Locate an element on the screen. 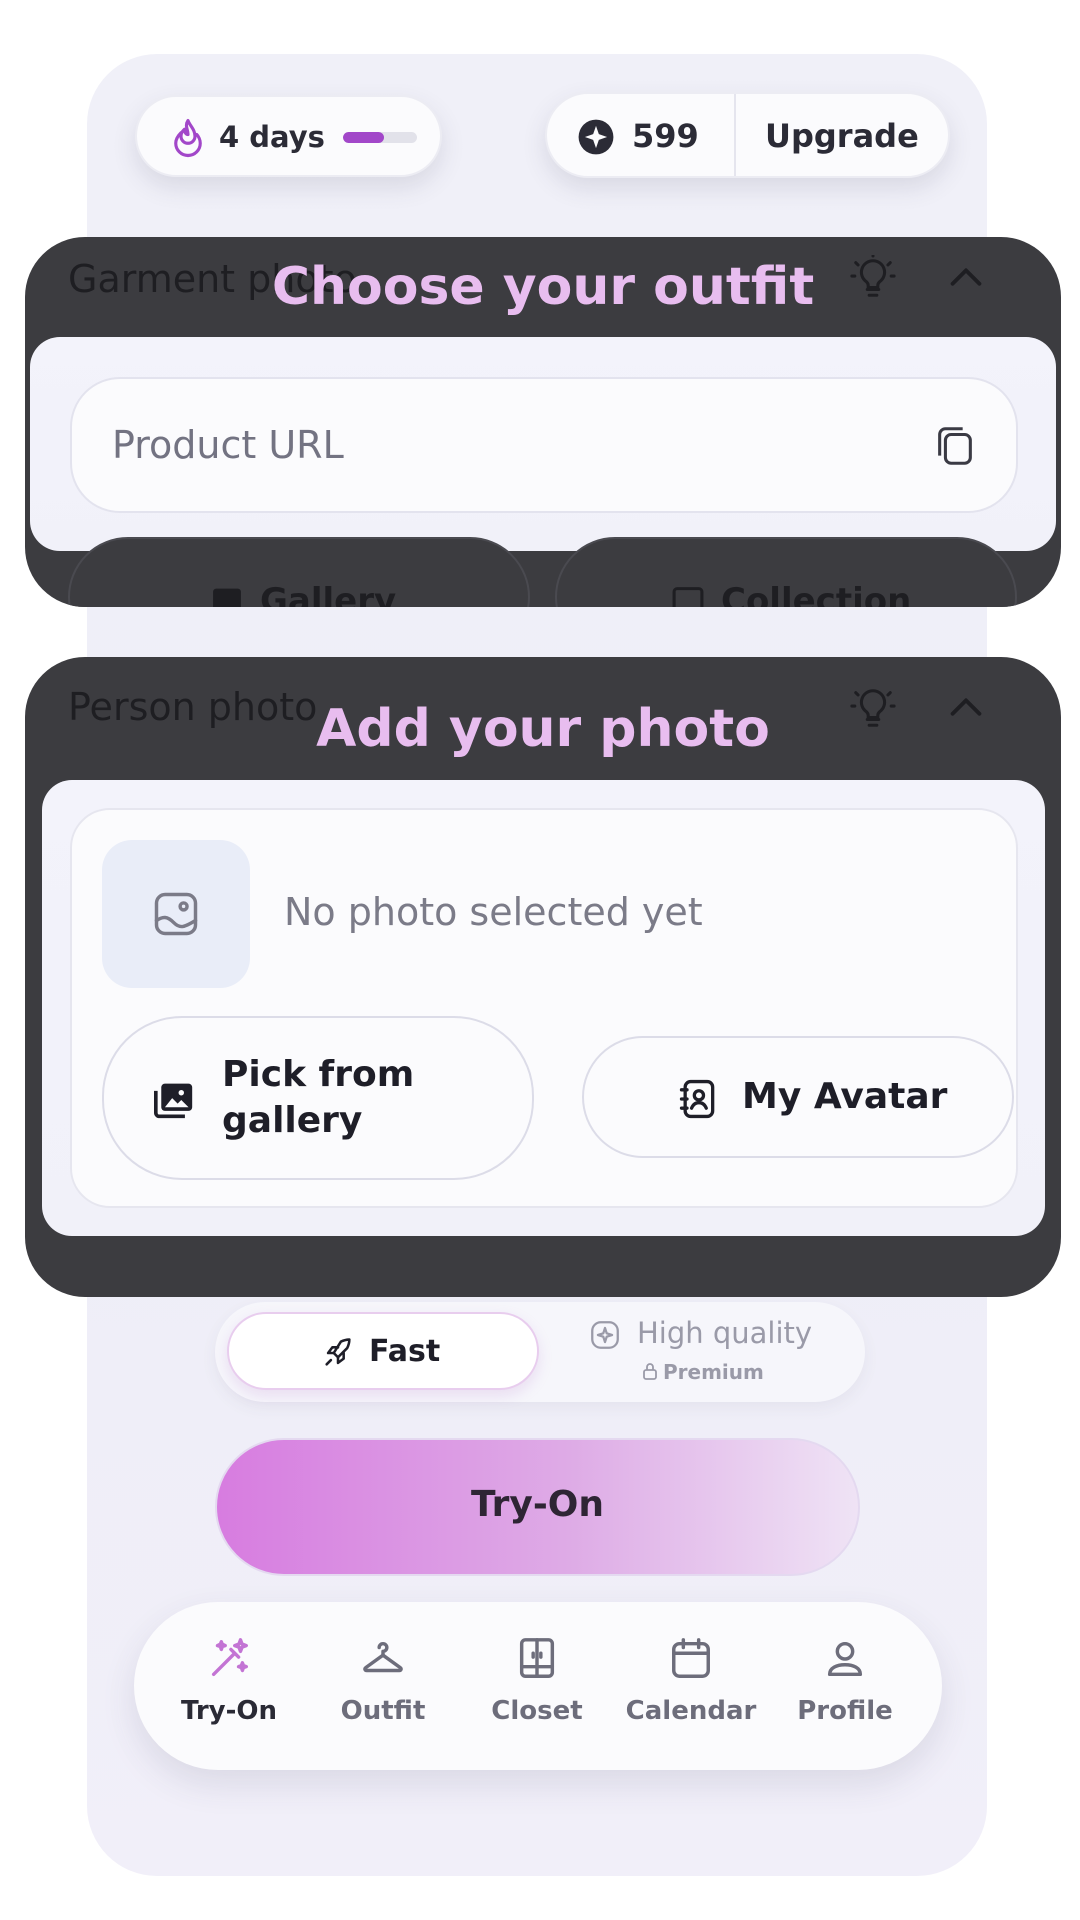 This screenshot has height=1920, width=1080. high-quality-option: High quality is located at coordinates (724, 1333).